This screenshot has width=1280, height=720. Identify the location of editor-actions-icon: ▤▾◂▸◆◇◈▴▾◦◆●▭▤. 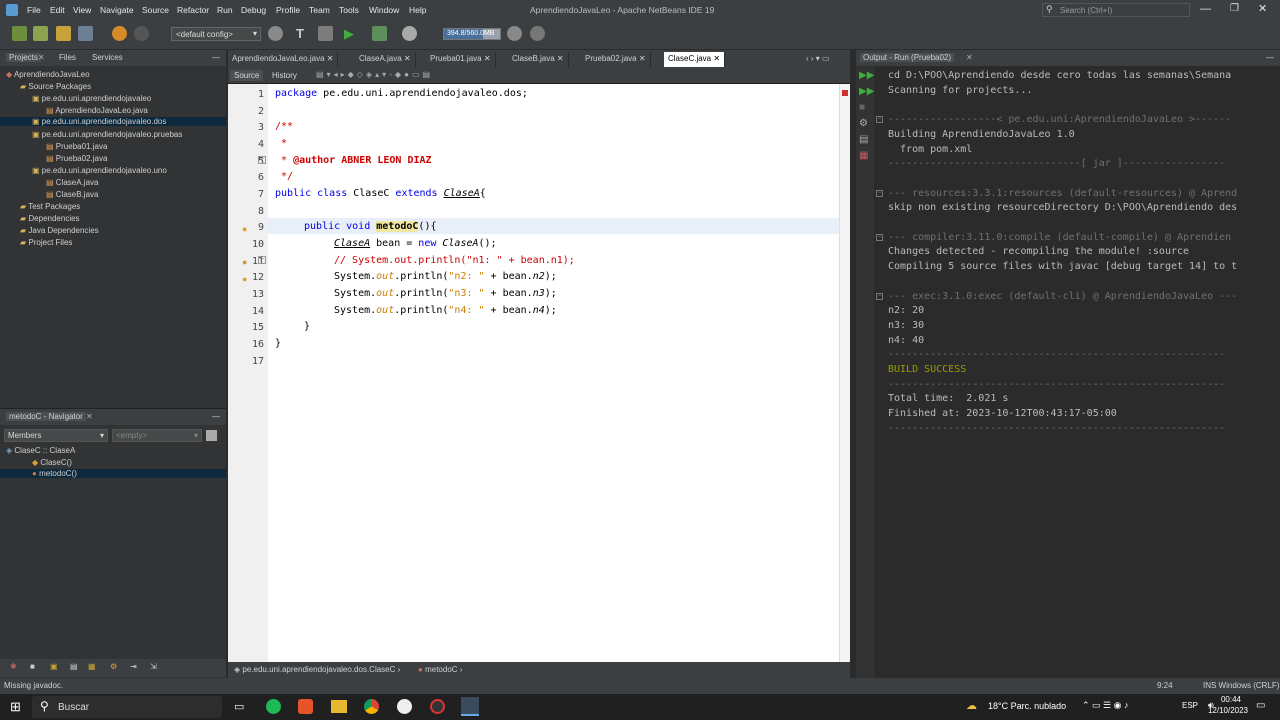
(374, 74).